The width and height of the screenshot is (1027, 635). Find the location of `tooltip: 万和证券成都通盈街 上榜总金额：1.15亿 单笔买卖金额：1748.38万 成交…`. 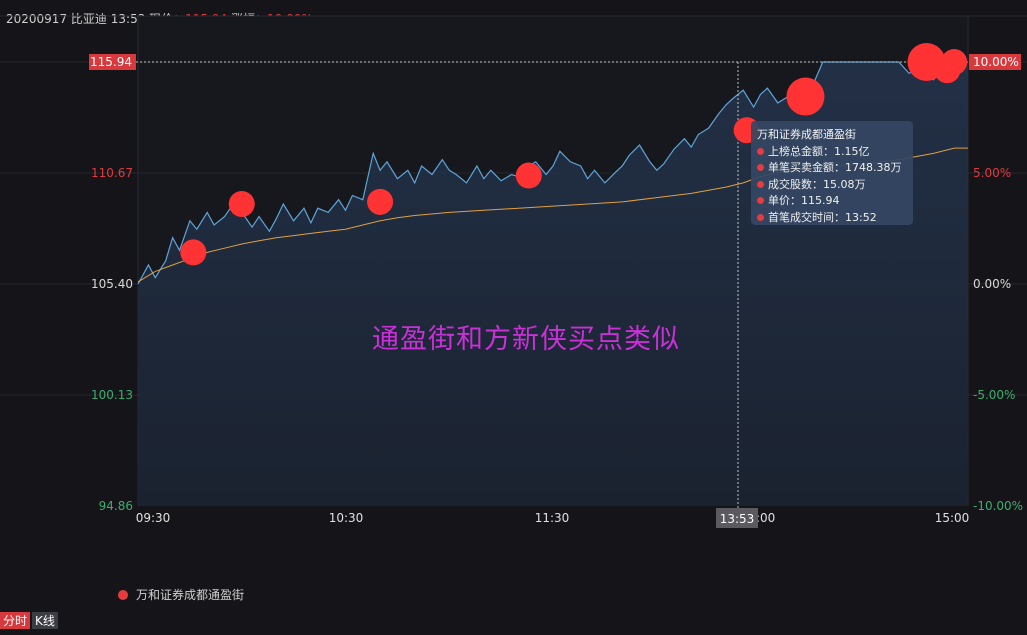

tooltip: 万和证券成都通盈街 上榜总金额：1.15亿 单笔买卖金额：1748.38万 成交… is located at coordinates (832, 173).